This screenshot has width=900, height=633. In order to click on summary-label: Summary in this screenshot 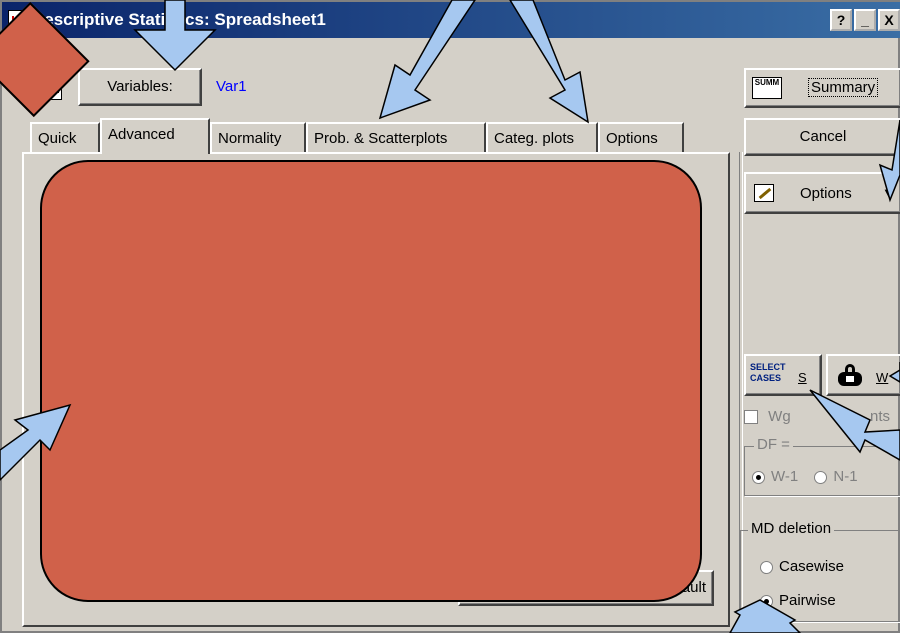, I will do `click(843, 87)`.